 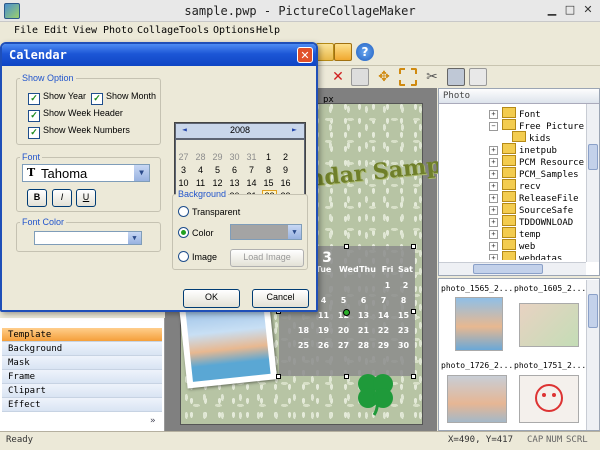 I want to click on collapse-icon: −, so click(x=493, y=126).